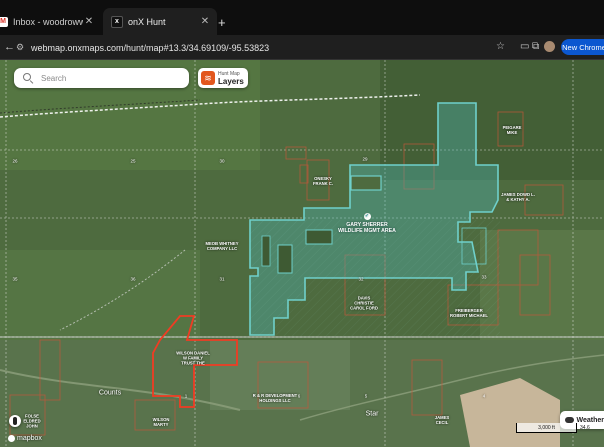 The image size is (604, 447). I want to click on mapbox-attribution: mapbox, so click(25, 438).